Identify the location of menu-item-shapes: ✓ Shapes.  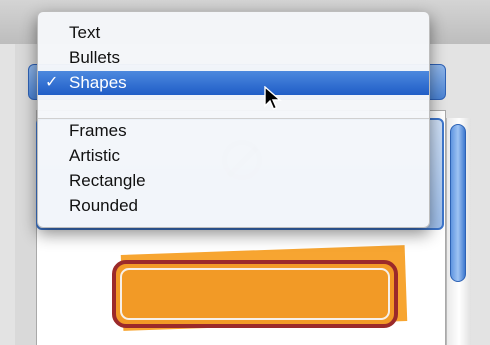
(233, 83).